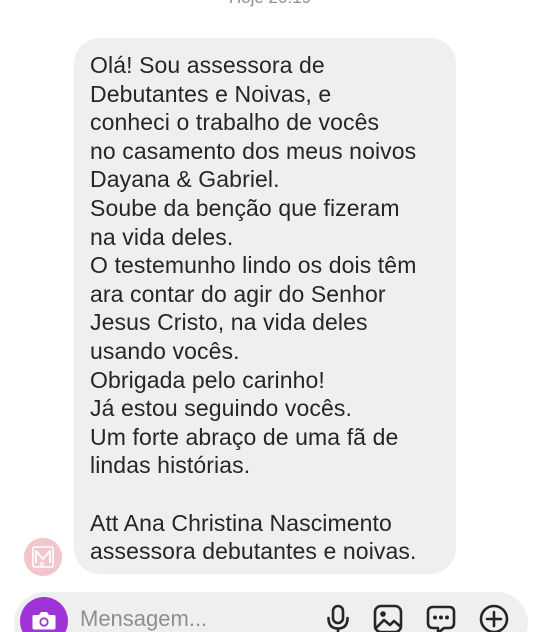 The width and height of the screenshot is (540, 632). What do you see at coordinates (162, 236) in the screenshot?
I see `message-line: na vida deles.` at bounding box center [162, 236].